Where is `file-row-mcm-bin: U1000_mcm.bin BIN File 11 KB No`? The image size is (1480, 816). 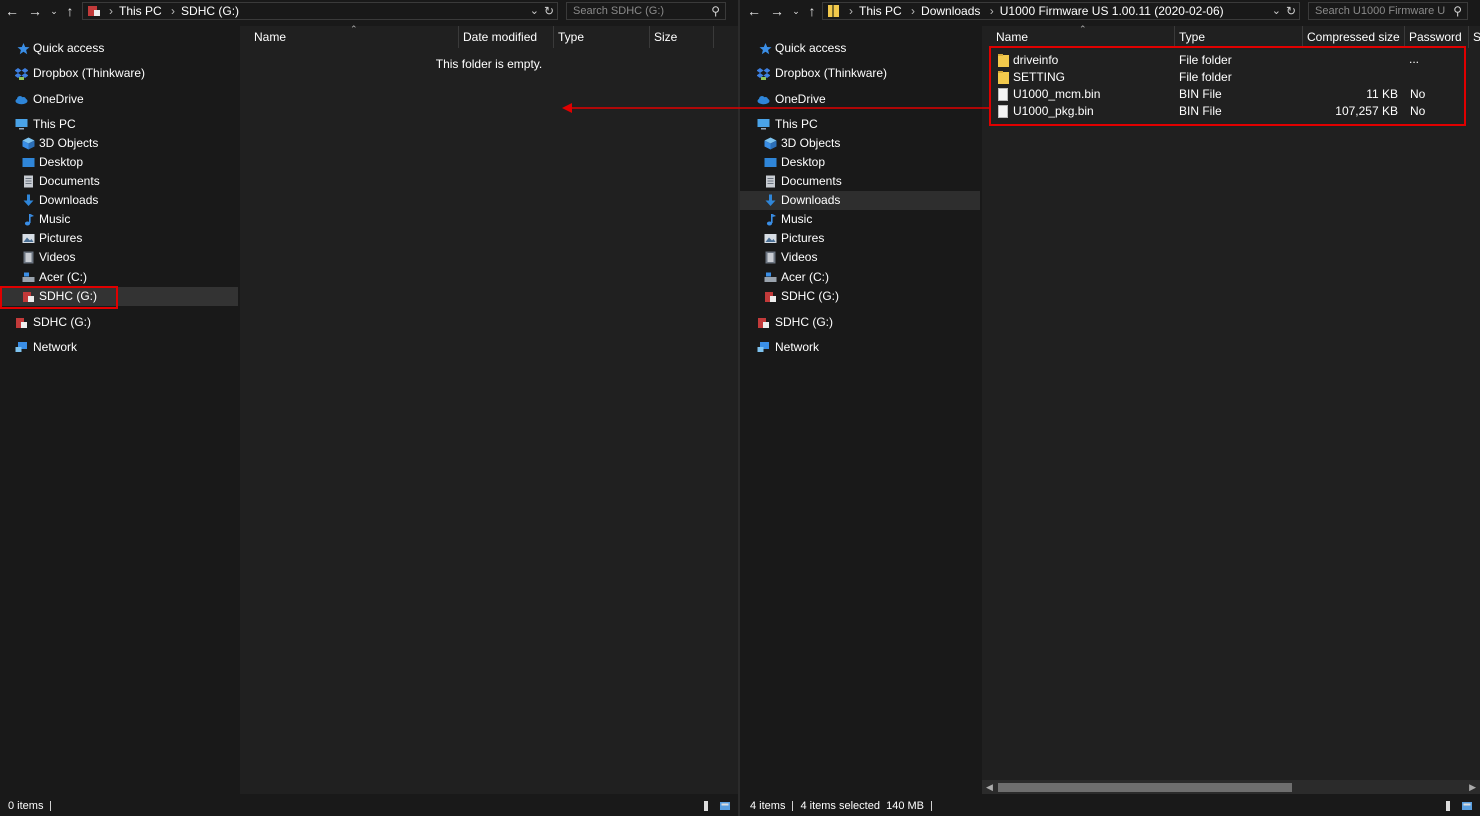
file-row-mcm-bin: U1000_mcm.bin BIN File 11 KB No is located at coordinates (1225, 94).